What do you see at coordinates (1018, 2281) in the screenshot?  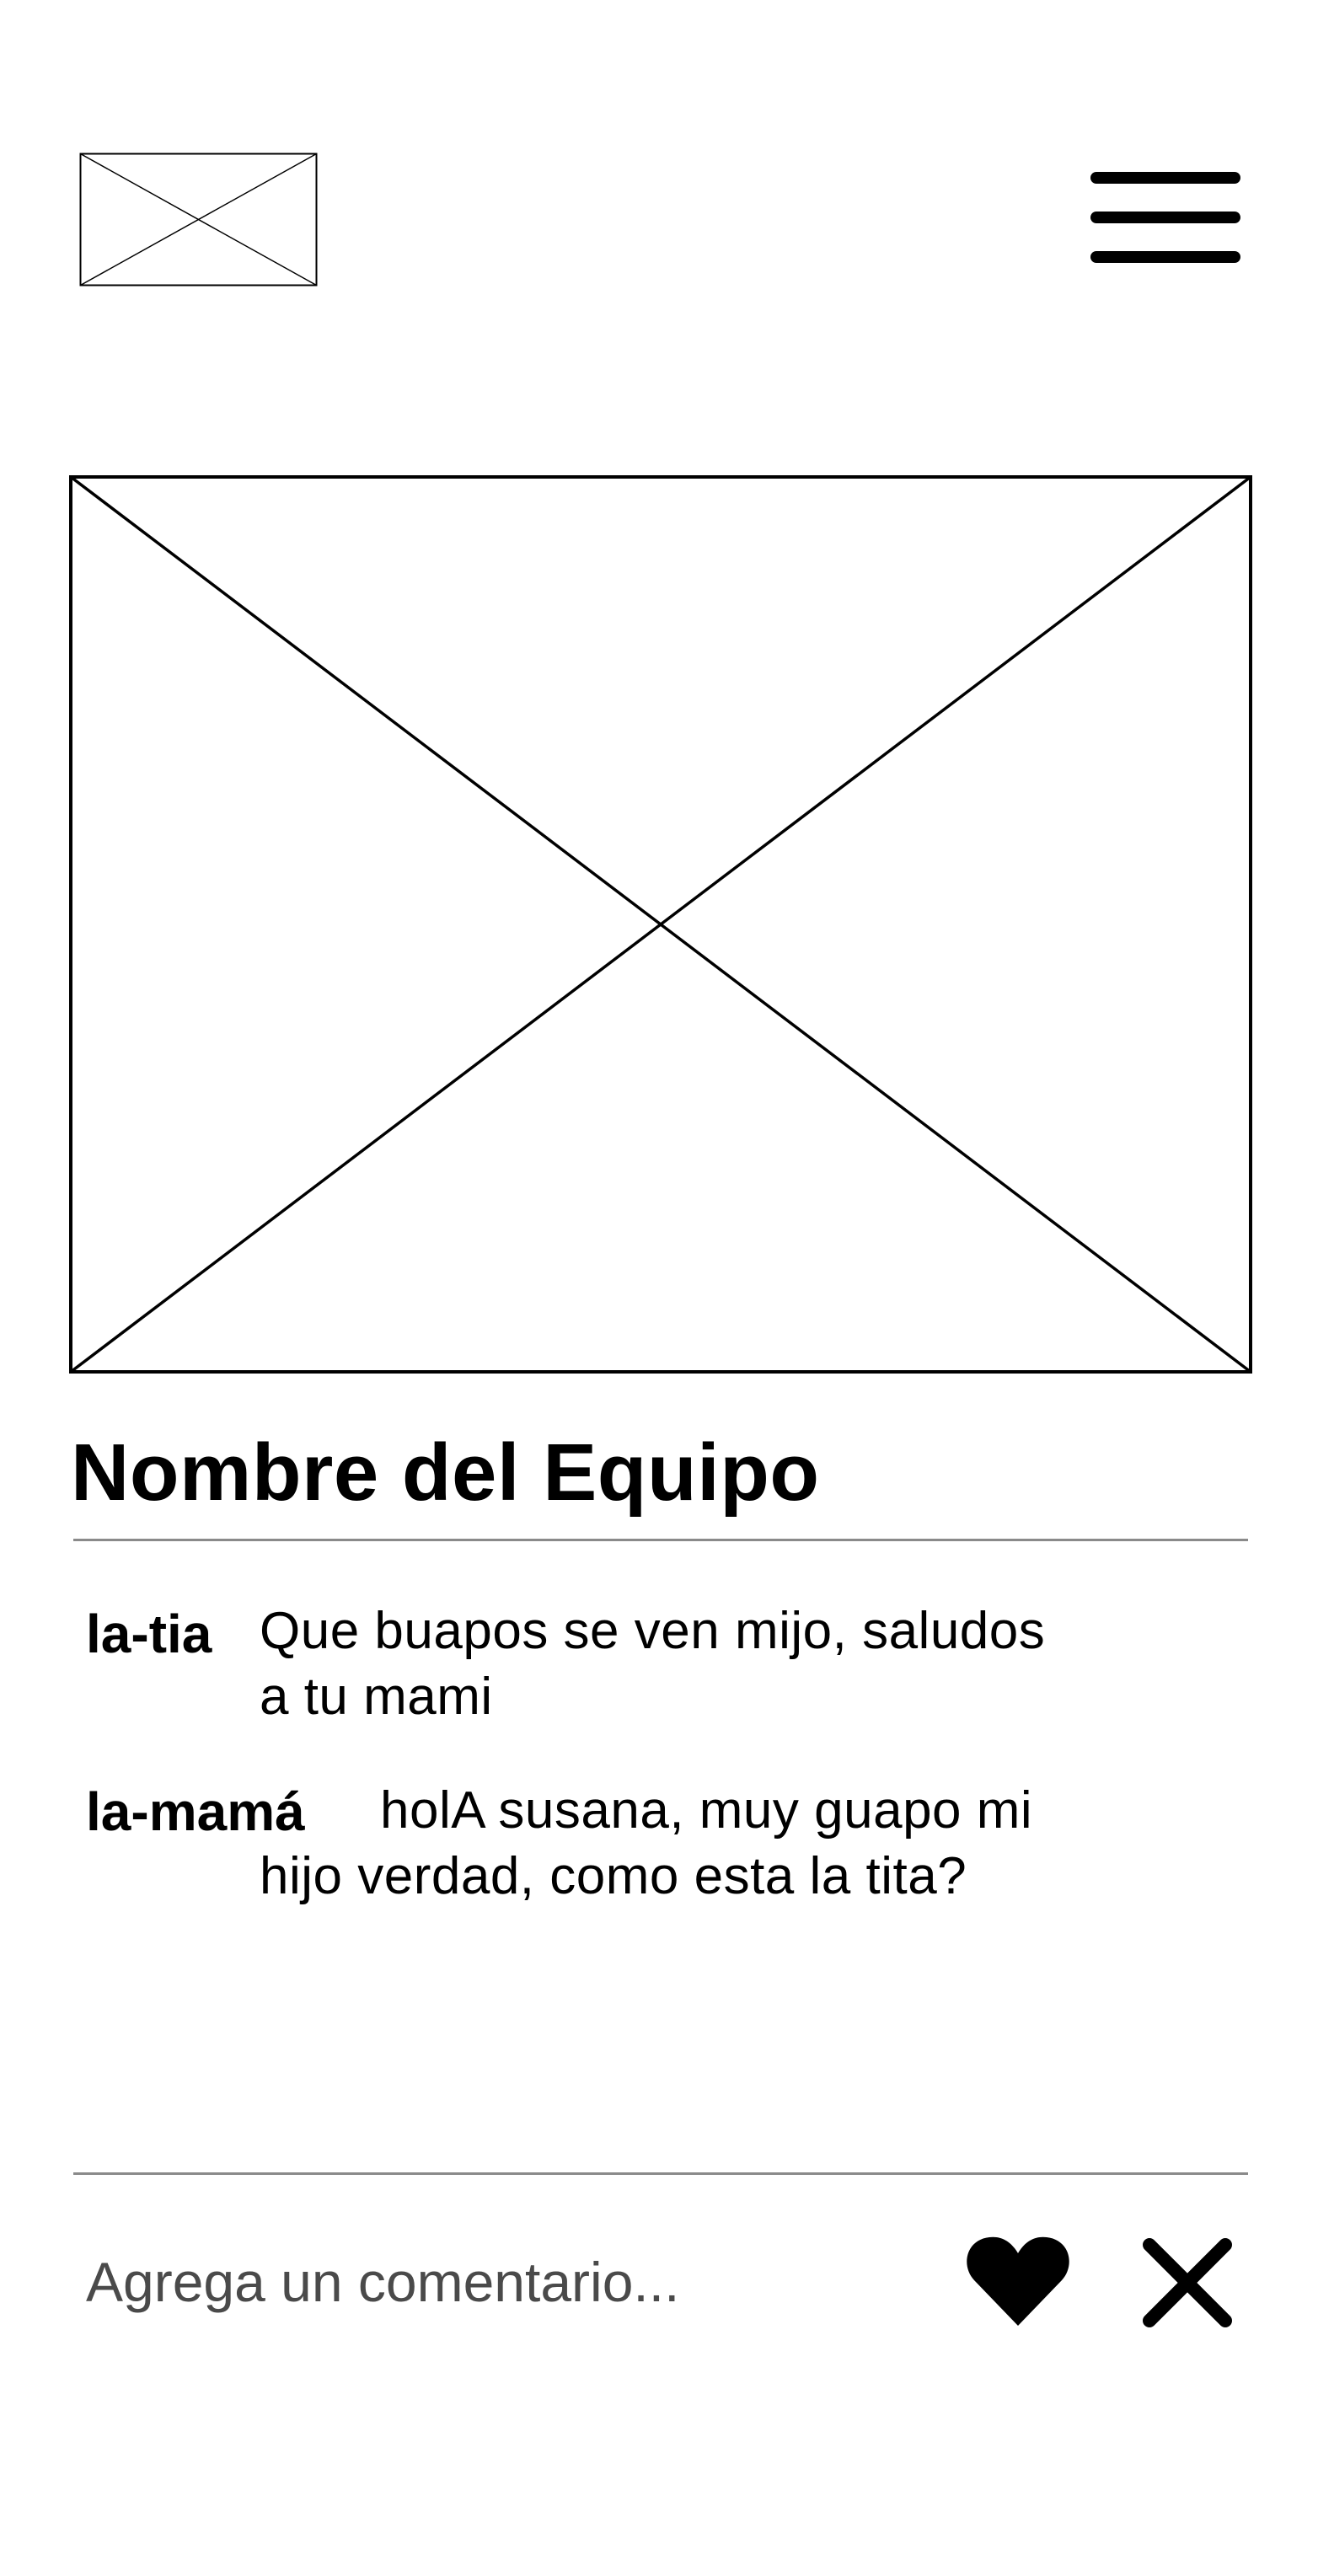 I see `heart-icon` at bounding box center [1018, 2281].